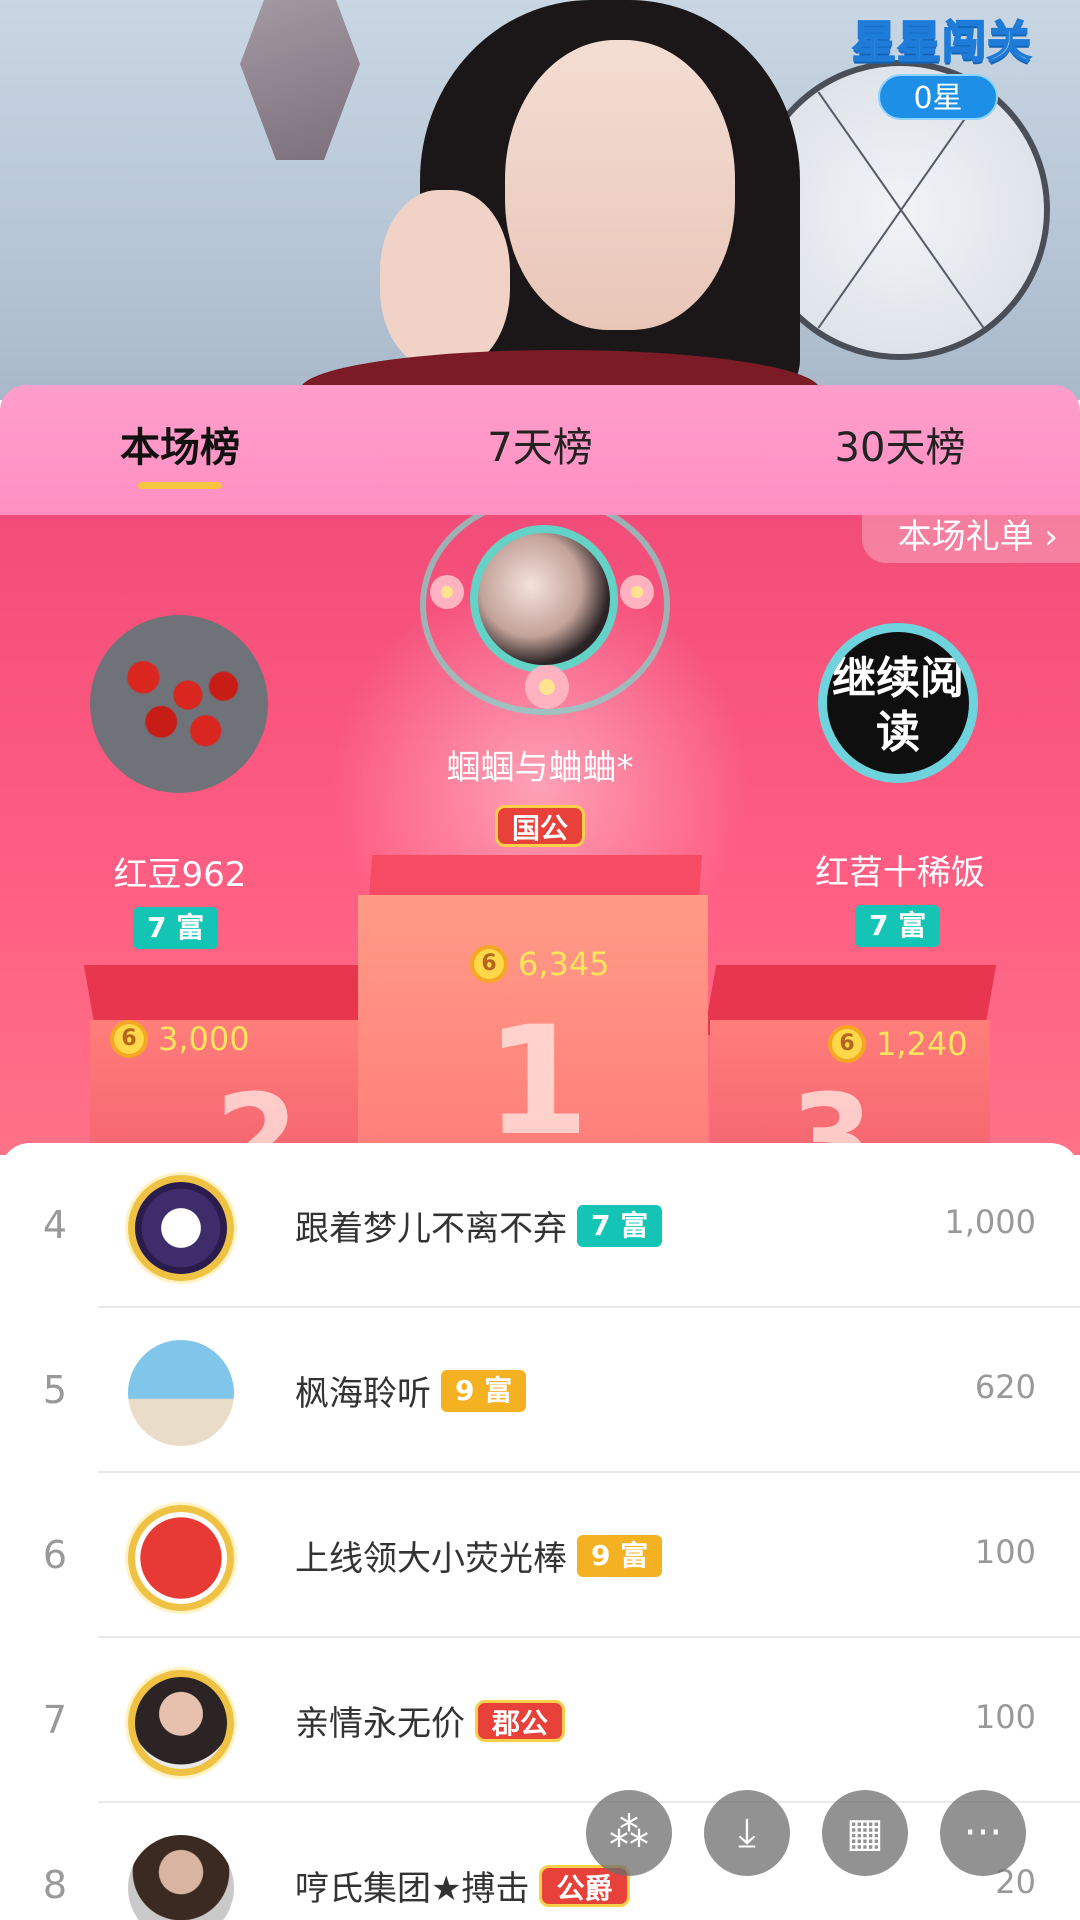 The height and width of the screenshot is (1920, 1080). I want to click on rank-number: 7, so click(55, 1720).